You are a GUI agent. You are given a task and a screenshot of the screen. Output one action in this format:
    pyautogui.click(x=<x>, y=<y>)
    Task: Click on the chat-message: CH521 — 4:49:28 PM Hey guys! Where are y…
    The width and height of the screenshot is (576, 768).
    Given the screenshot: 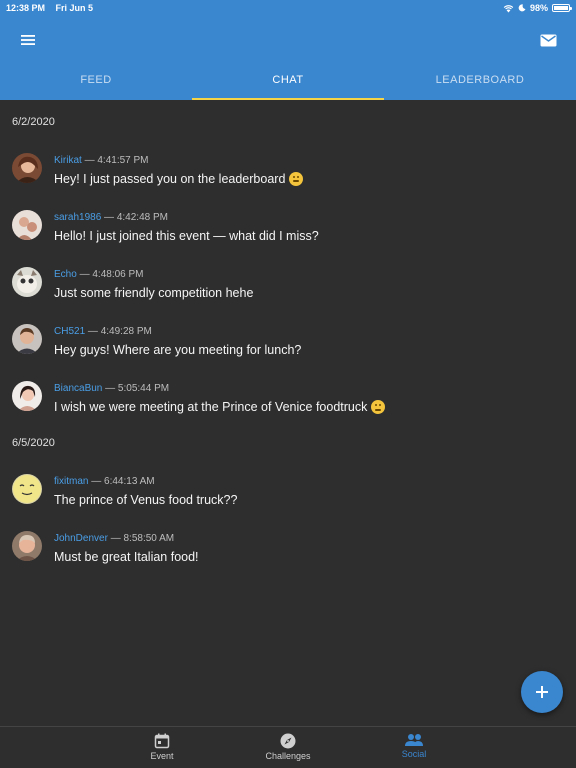 What is the action you would take?
    pyautogui.click(x=288, y=349)
    